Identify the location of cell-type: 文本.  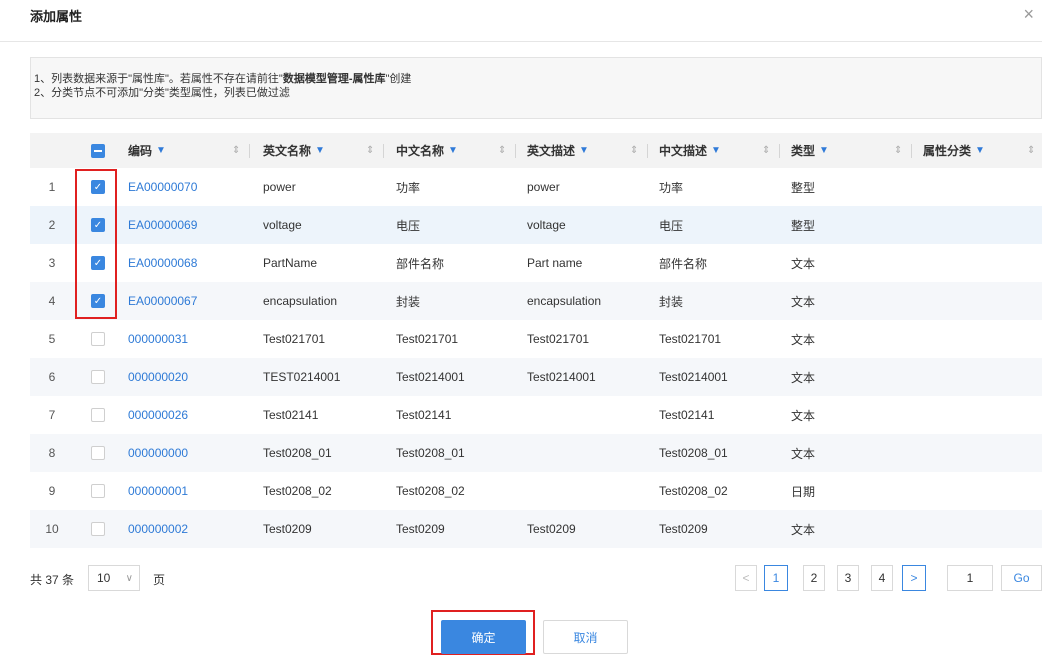
(841, 415).